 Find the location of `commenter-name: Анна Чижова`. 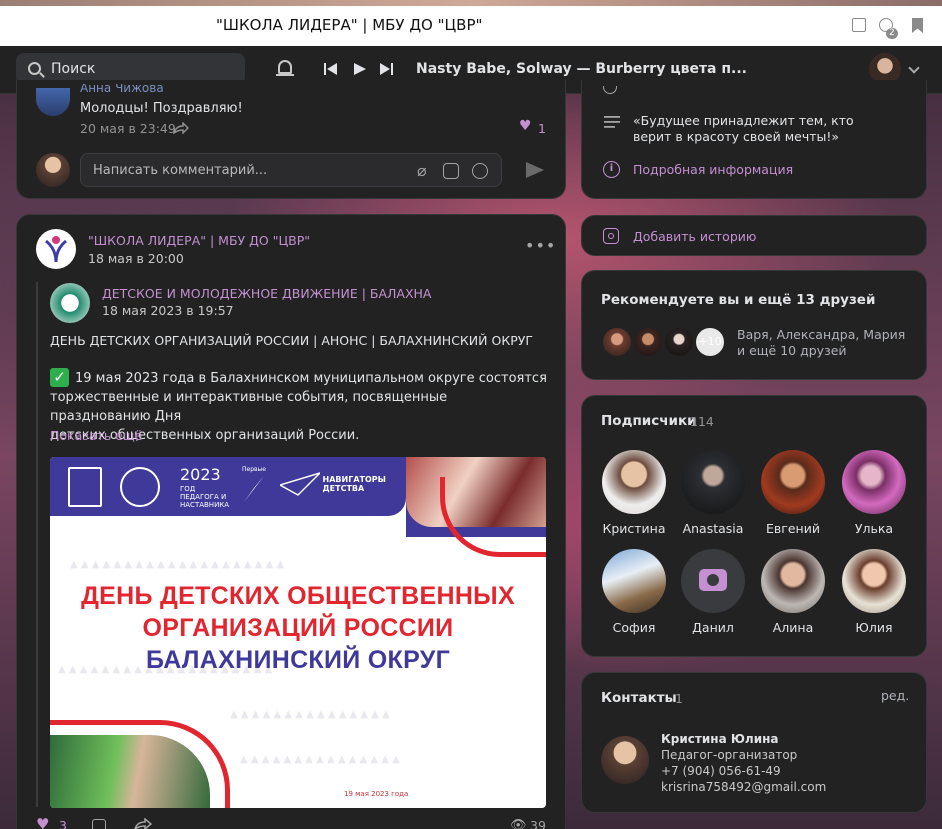

commenter-name: Анна Чижова is located at coordinates (122, 89).